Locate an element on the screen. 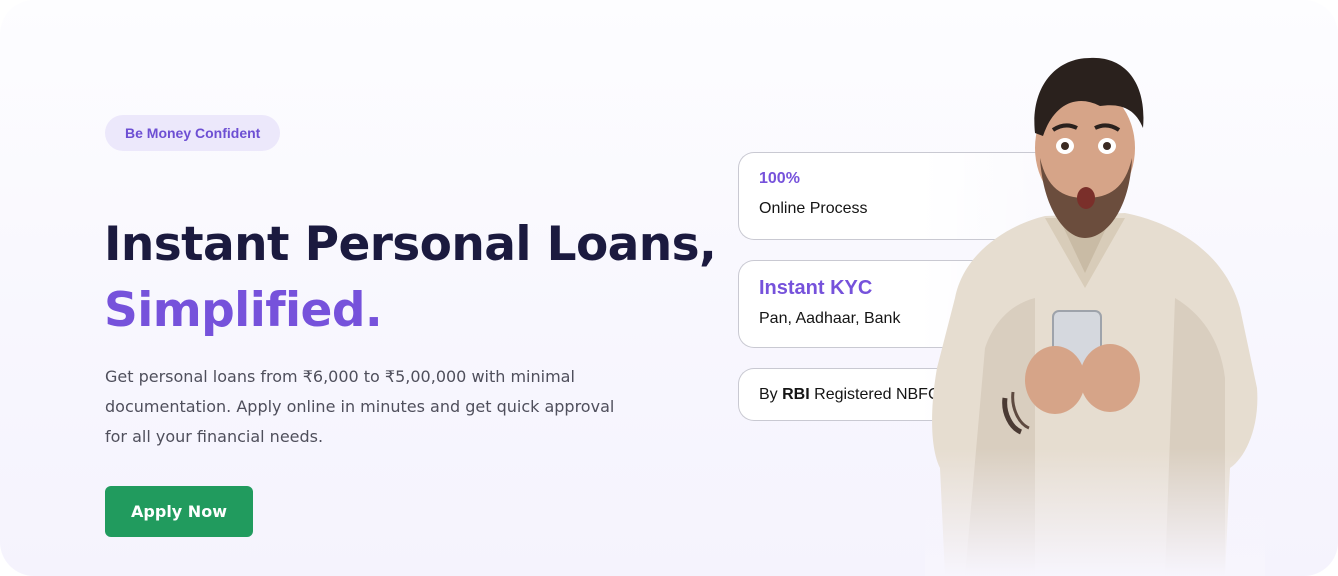 The width and height of the screenshot is (1338, 576). nbfc-suffix: Registered NBFC is located at coordinates (874, 394).